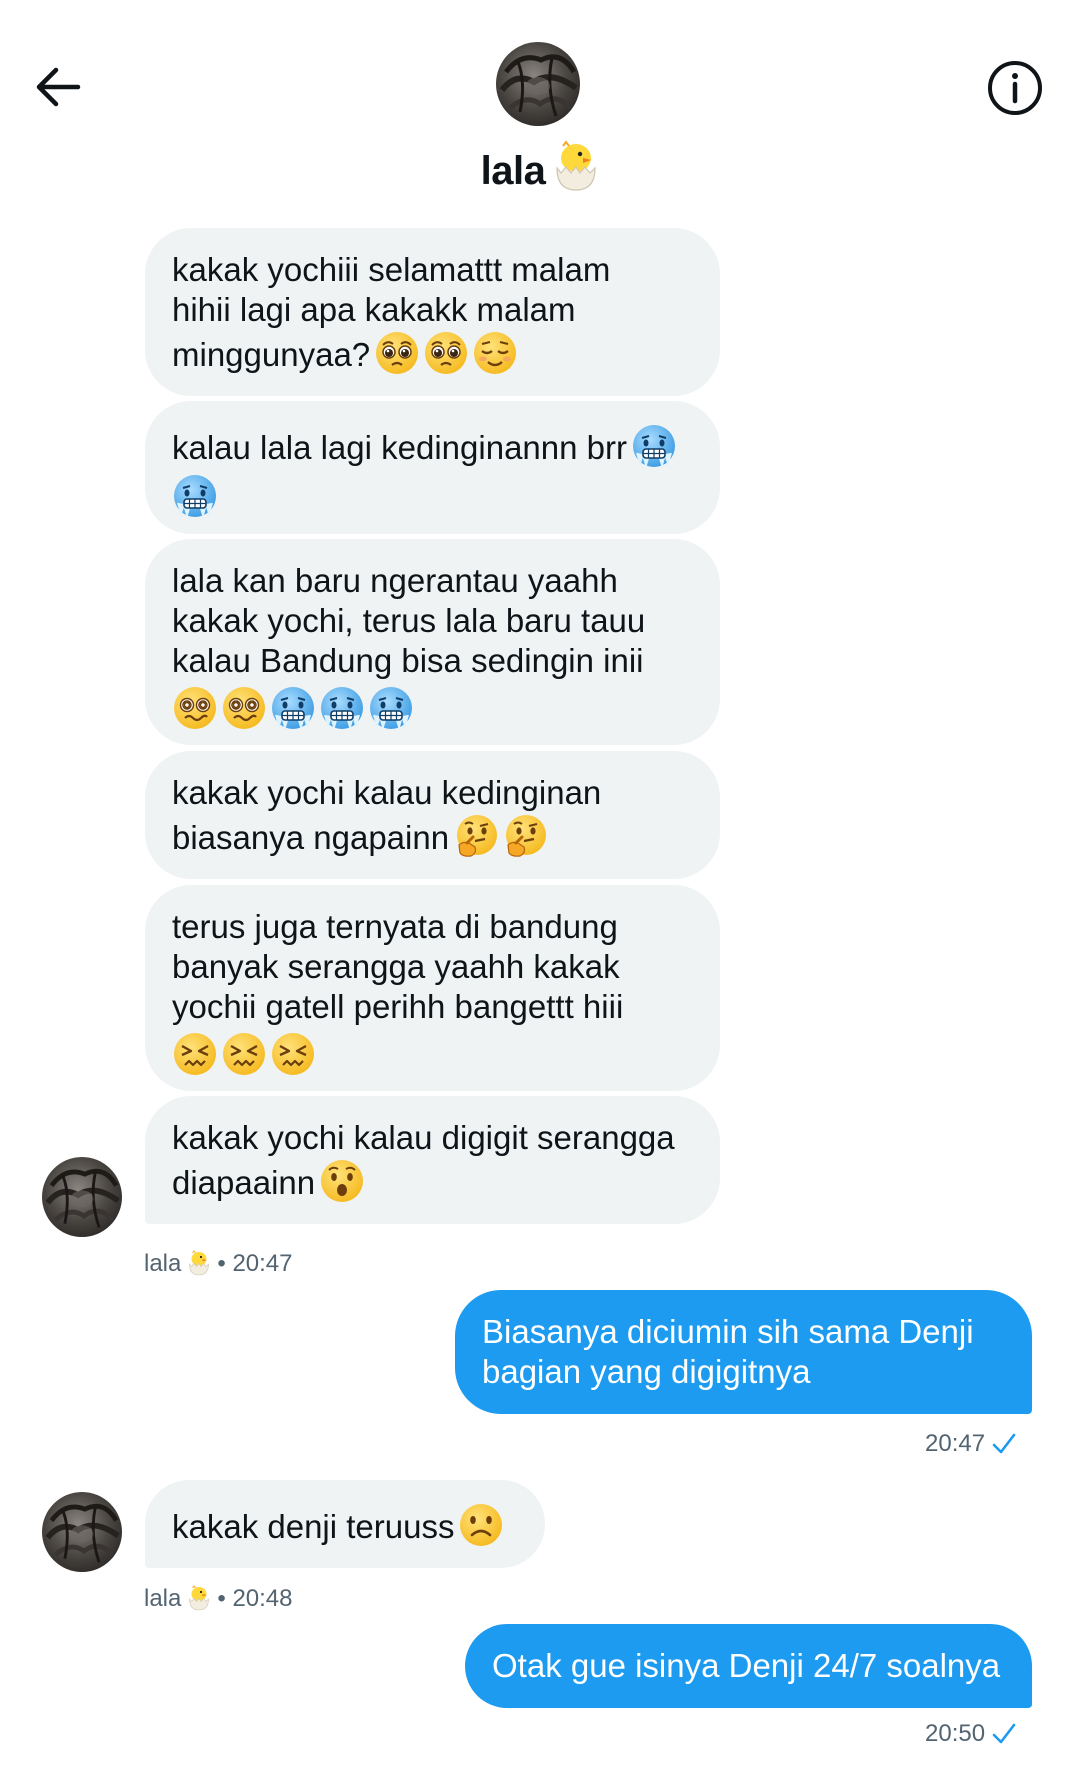 Image resolution: width=1080 pixels, height=1771 pixels. What do you see at coordinates (513, 171) in the screenshot?
I see `contact-name-text: lala` at bounding box center [513, 171].